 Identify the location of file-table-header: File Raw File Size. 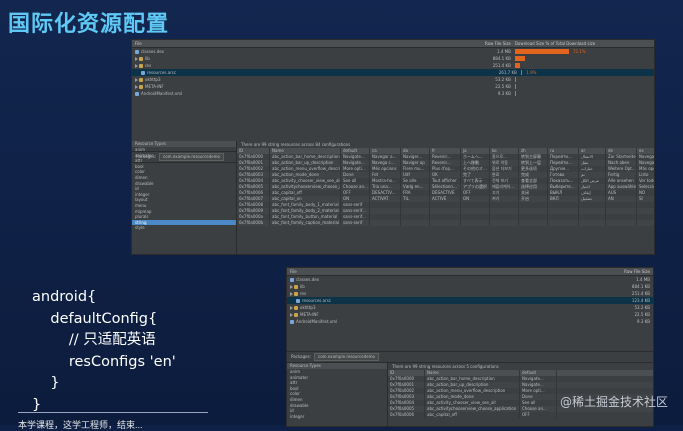
(470, 272).